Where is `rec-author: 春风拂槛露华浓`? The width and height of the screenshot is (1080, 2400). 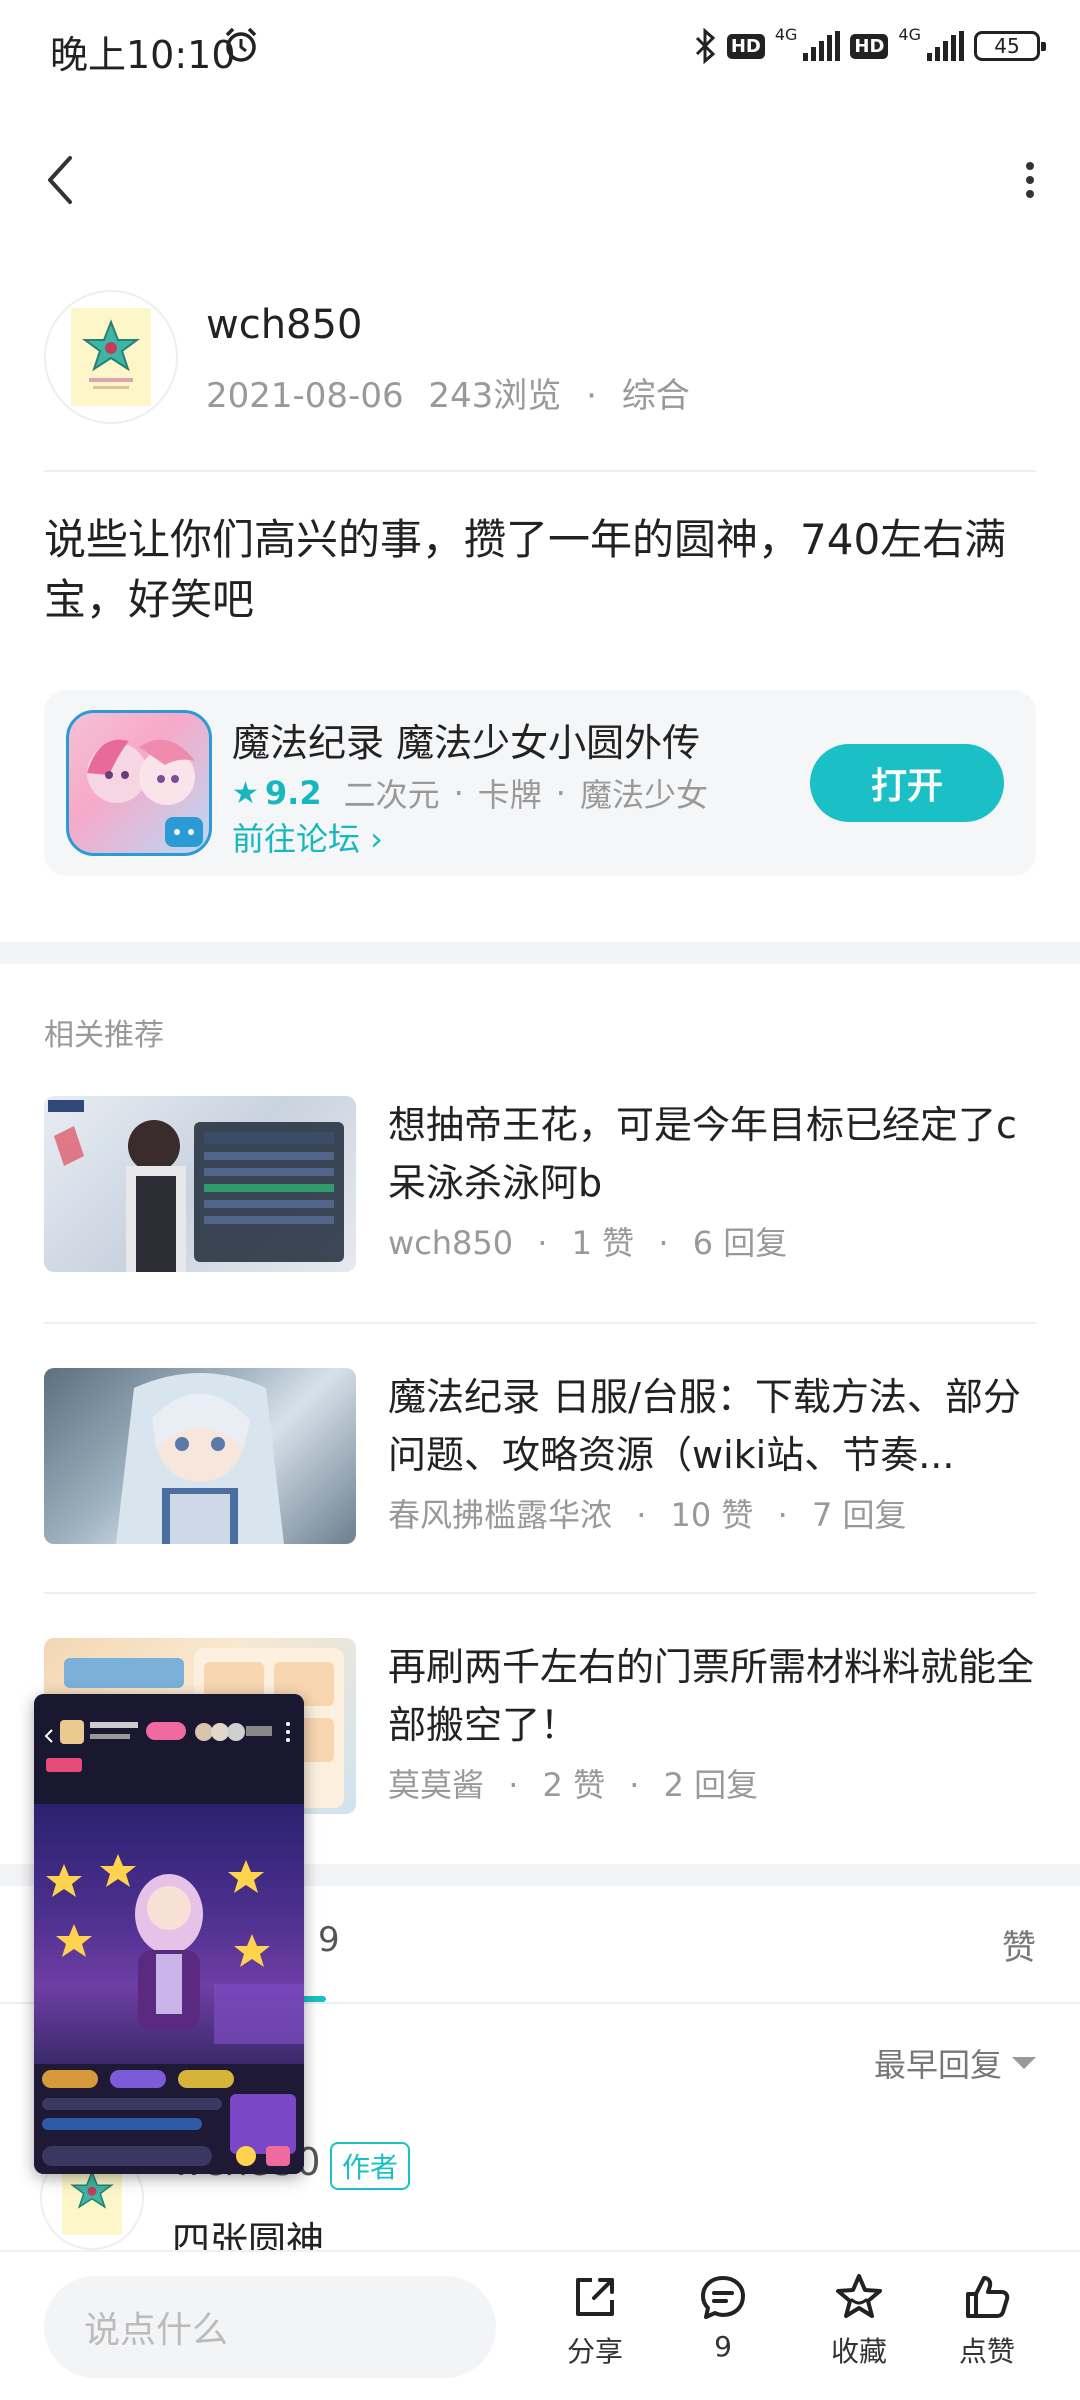 rec-author: 春风拂槛露华浓 is located at coordinates (500, 1515).